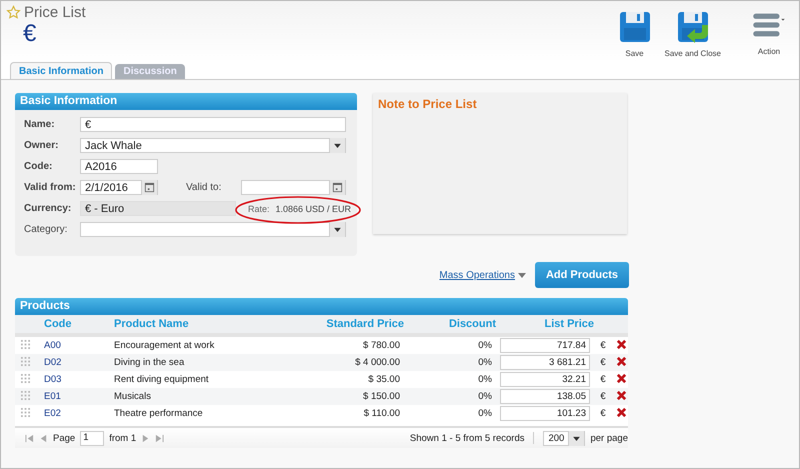 The image size is (800, 469). Describe the element at coordinates (314, 209) in the screenshot. I see `rate-value: 1.0866 USD / EUR` at that location.